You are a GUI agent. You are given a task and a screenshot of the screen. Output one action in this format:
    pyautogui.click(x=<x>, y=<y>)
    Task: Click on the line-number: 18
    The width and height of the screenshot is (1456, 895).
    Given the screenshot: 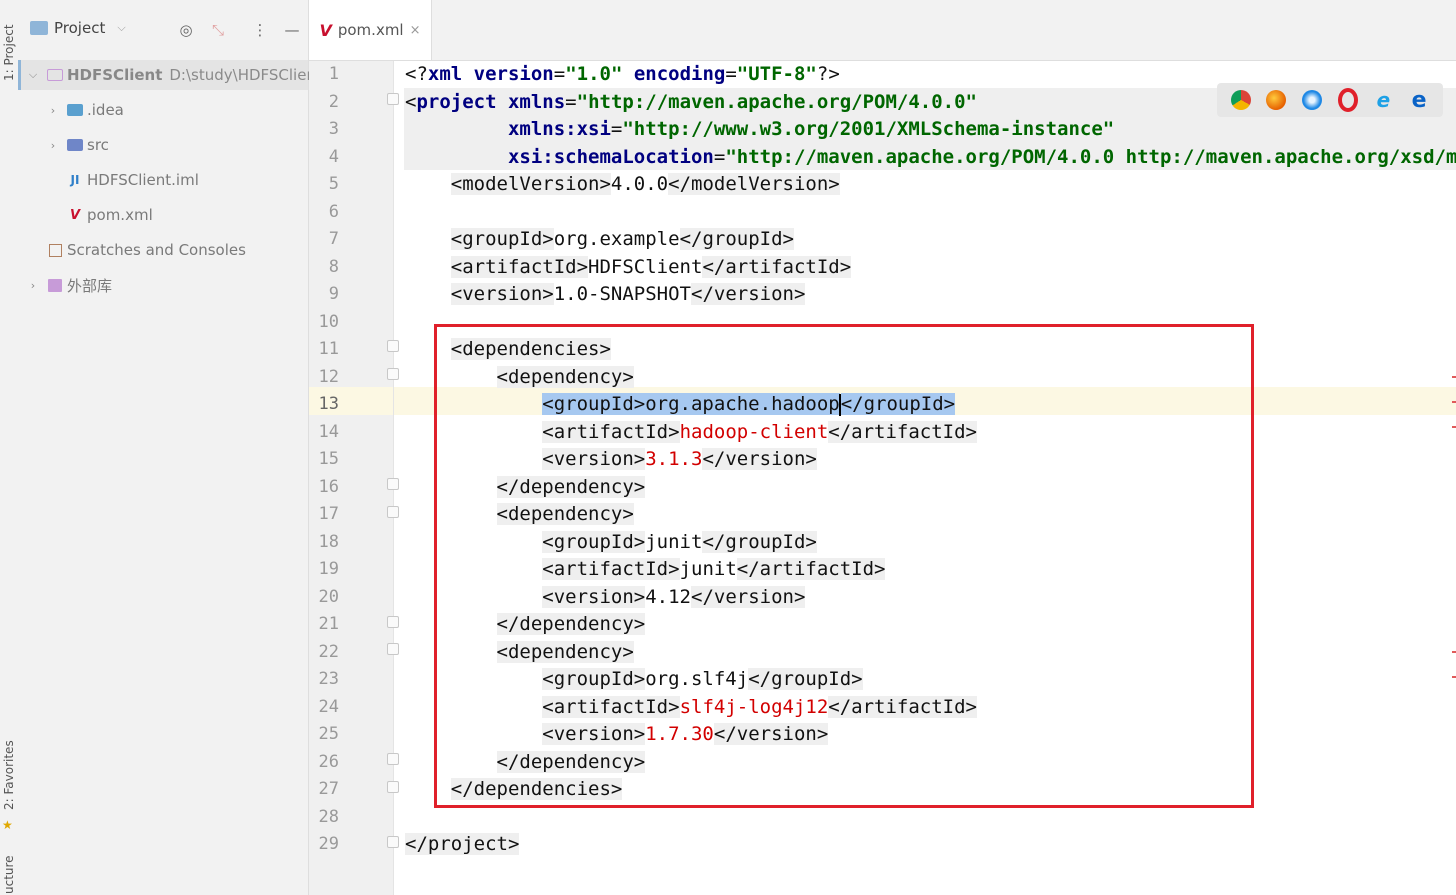 What is the action you would take?
    pyautogui.click(x=328, y=541)
    